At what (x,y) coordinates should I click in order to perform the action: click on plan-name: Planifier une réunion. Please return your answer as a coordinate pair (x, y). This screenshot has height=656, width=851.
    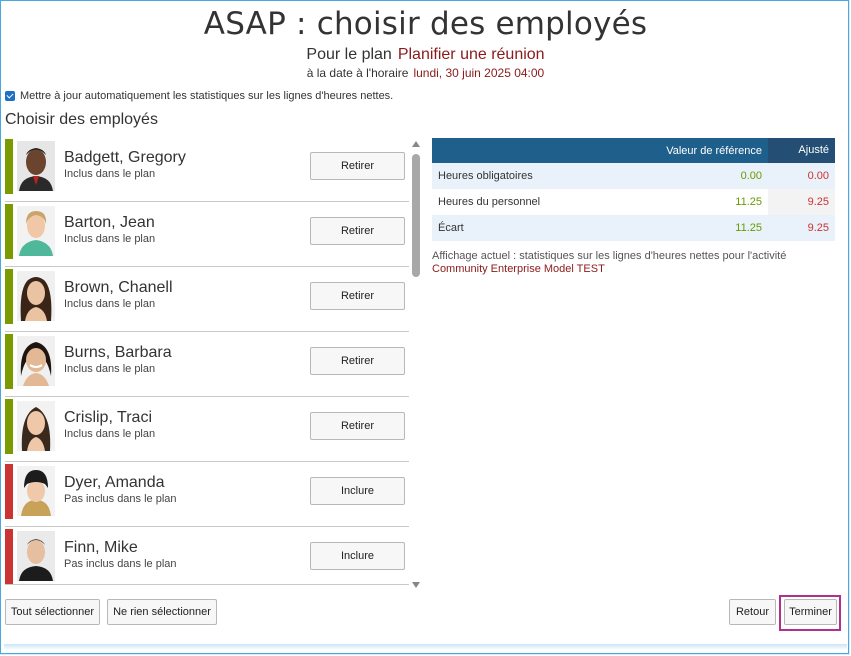
    Looking at the image, I should click on (471, 54).